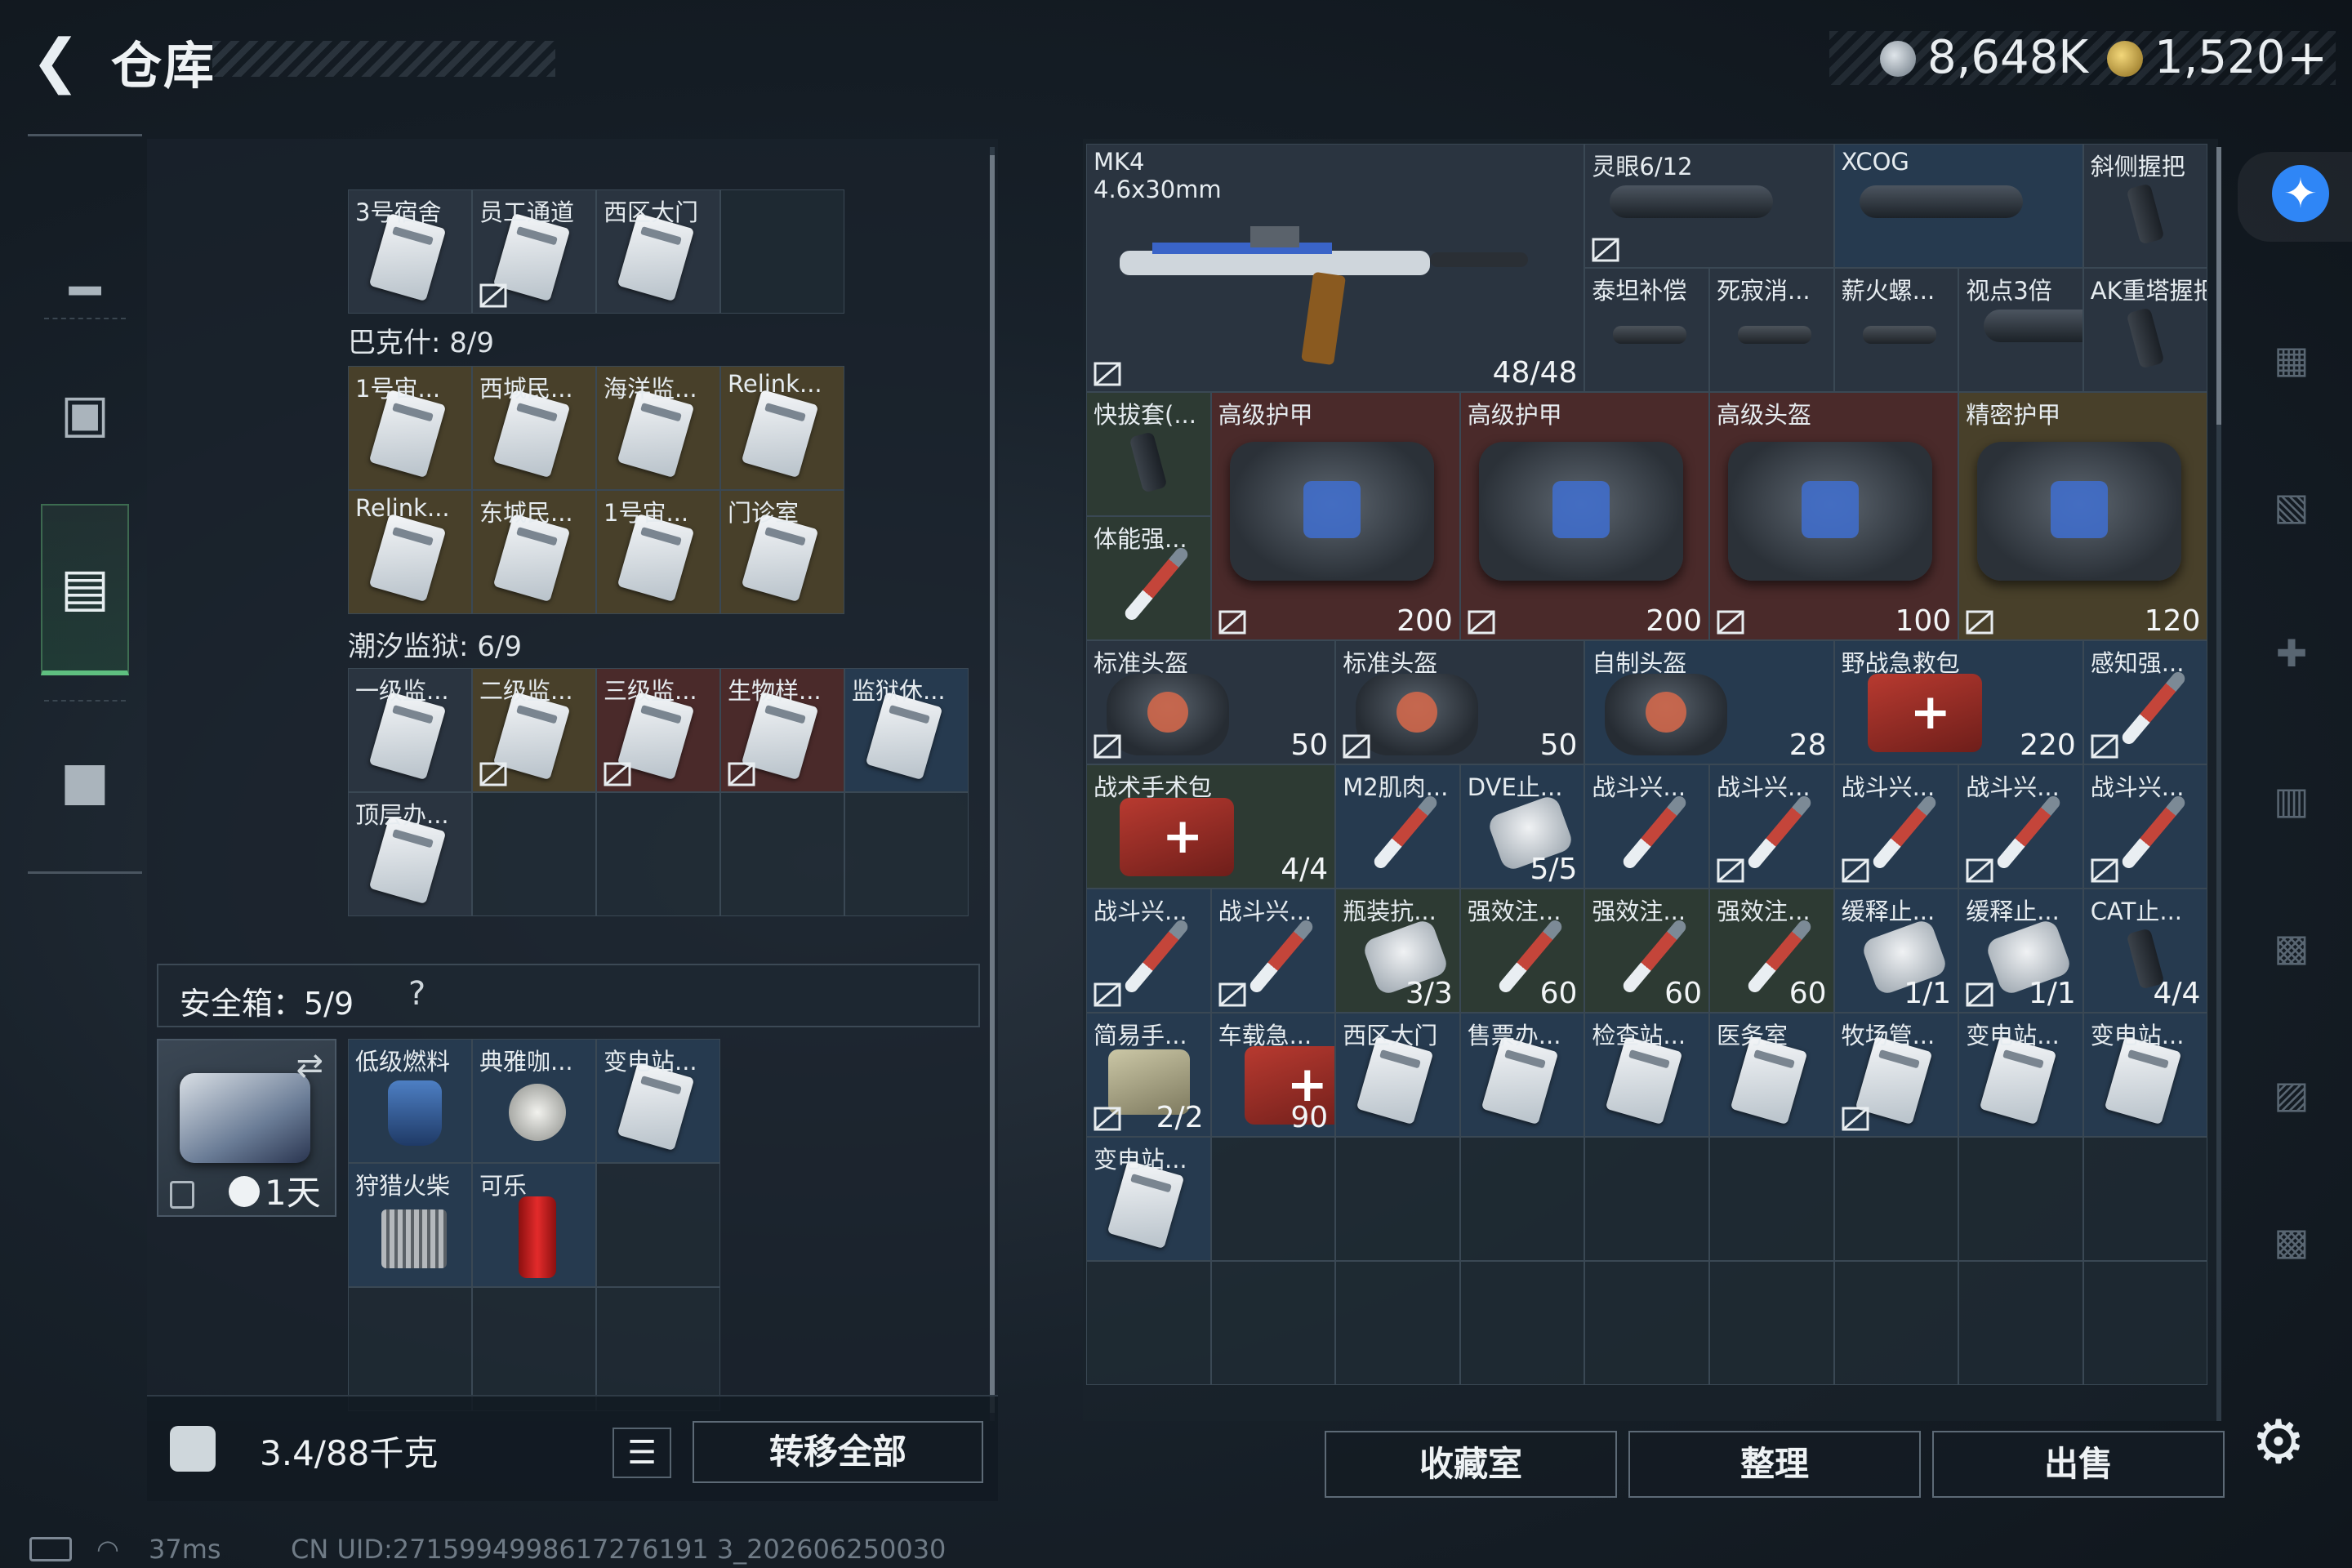 The width and height of the screenshot is (2352, 1568). What do you see at coordinates (85, 414) in the screenshot?
I see `nav-backpack: ▣` at bounding box center [85, 414].